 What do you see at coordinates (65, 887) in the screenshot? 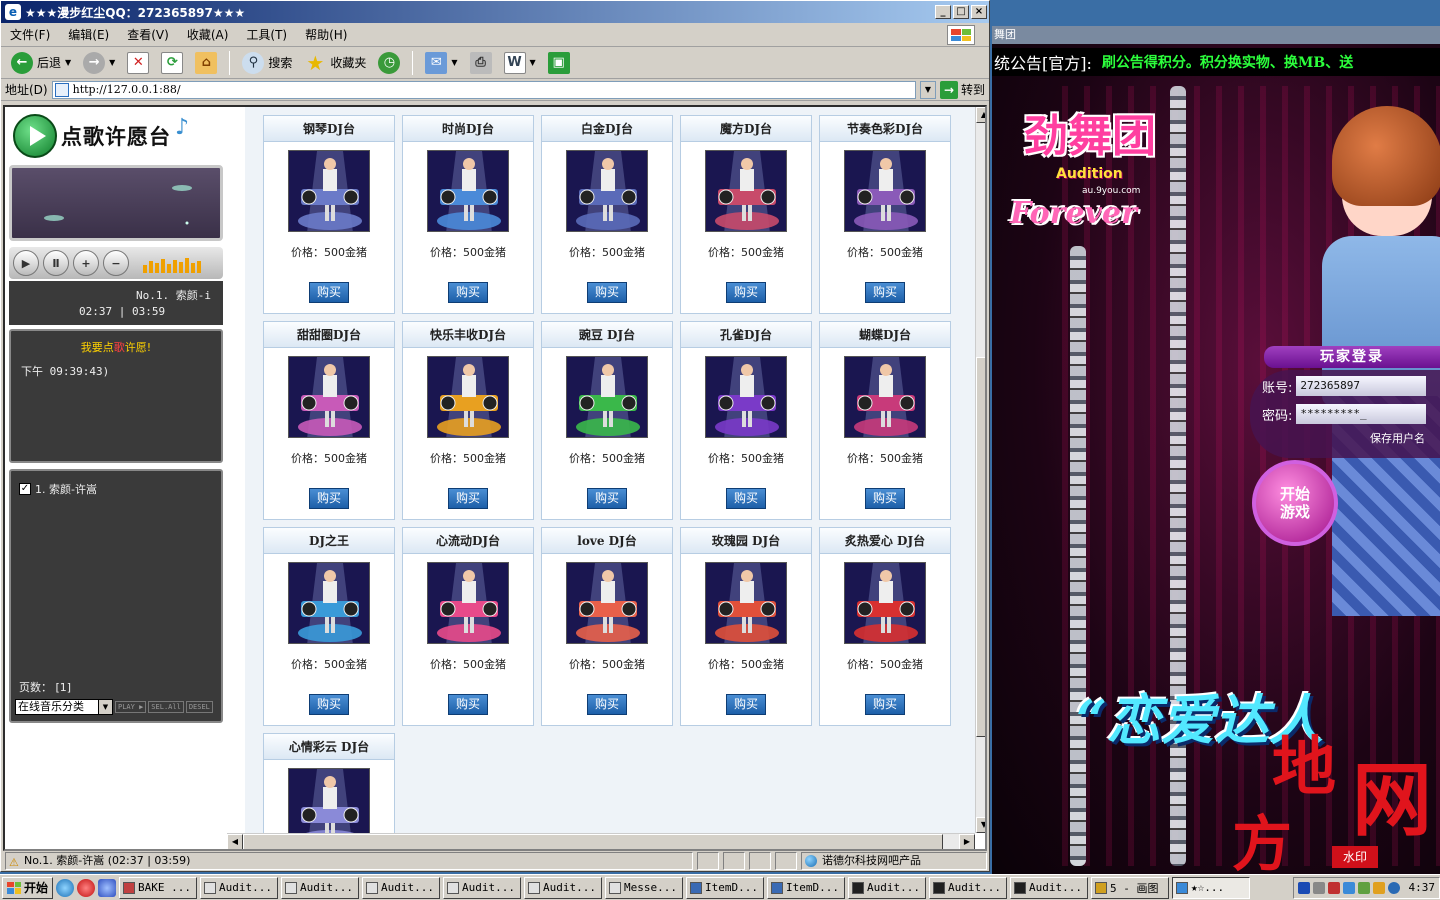
I see `ie-quicklaunch-icon` at bounding box center [65, 887].